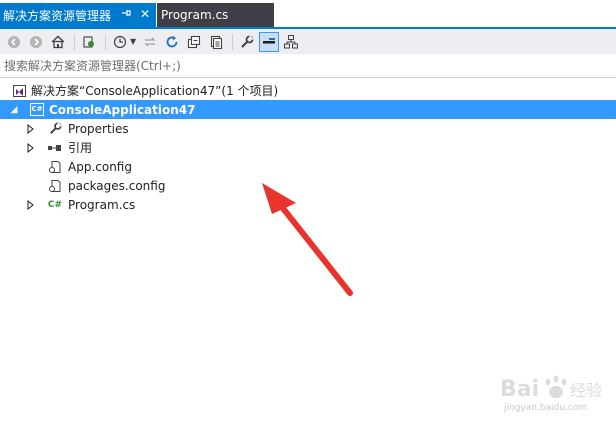 Image resolution: width=616 pixels, height=433 pixels. What do you see at coordinates (308, 109) in the screenshot?
I see `tree-node-project: ◢ C# ConsoleApplication47` at bounding box center [308, 109].